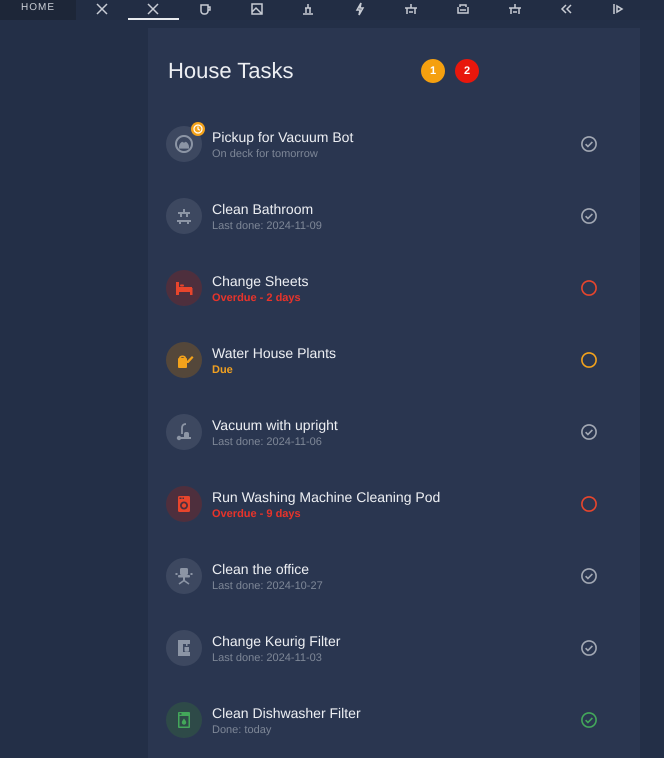 The width and height of the screenshot is (664, 758). Describe the element at coordinates (286, 713) in the screenshot. I see `task-title: Clean Dishwasher Filter` at that location.